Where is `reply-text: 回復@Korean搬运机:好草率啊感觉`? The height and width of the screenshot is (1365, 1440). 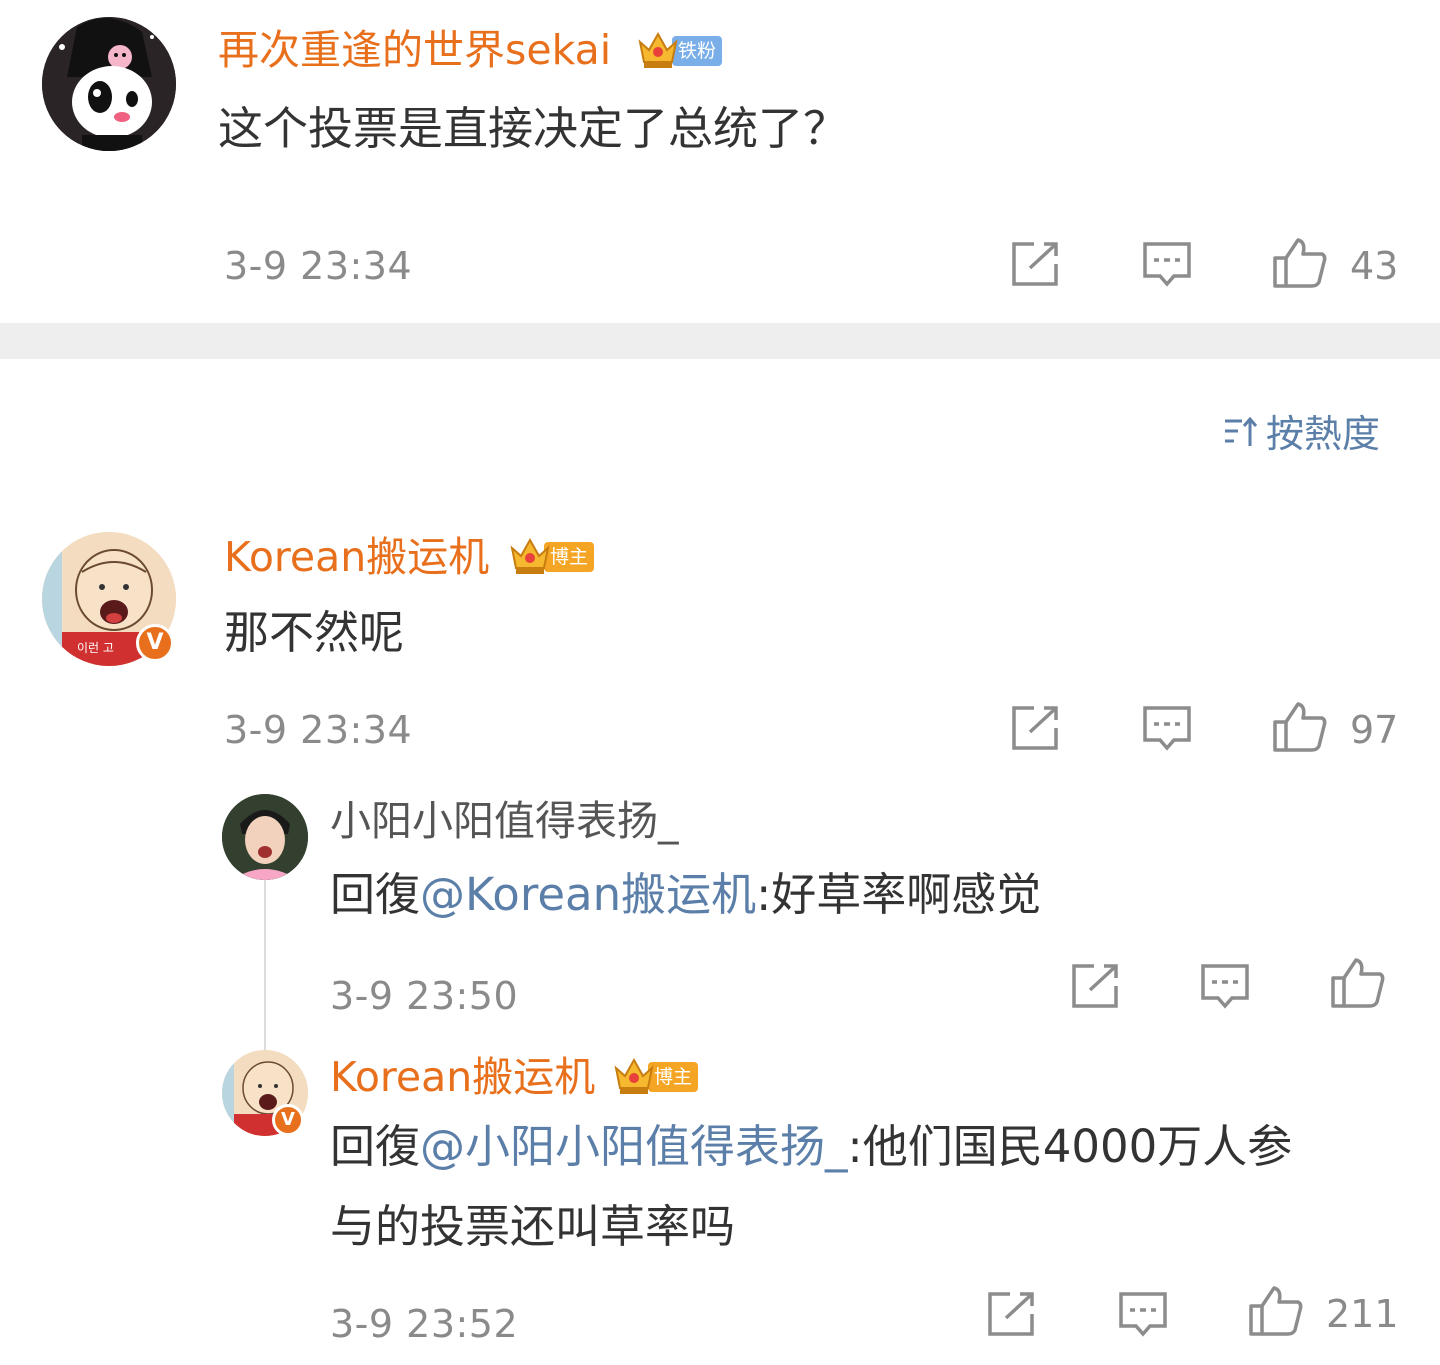 reply-text: 回復@Korean搬运机:好草率啊感觉 is located at coordinates (685, 895).